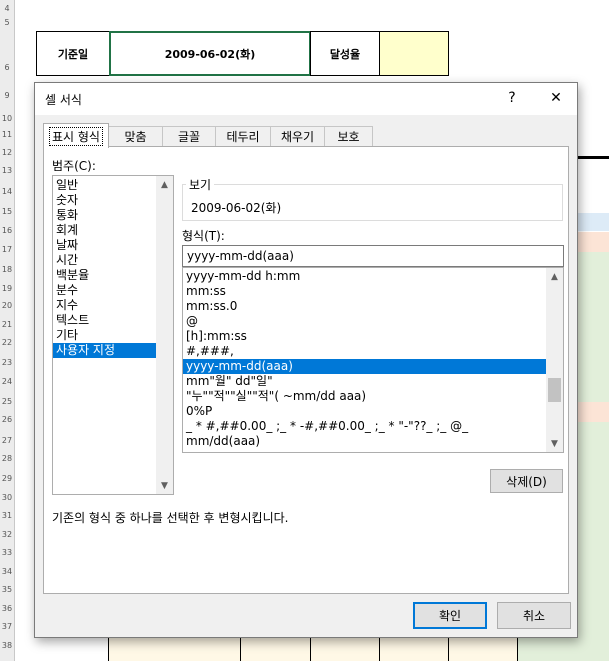 Image resolution: width=609 pixels, height=661 pixels. Describe the element at coordinates (7, 249) in the screenshot. I see `row-number: 17` at that location.